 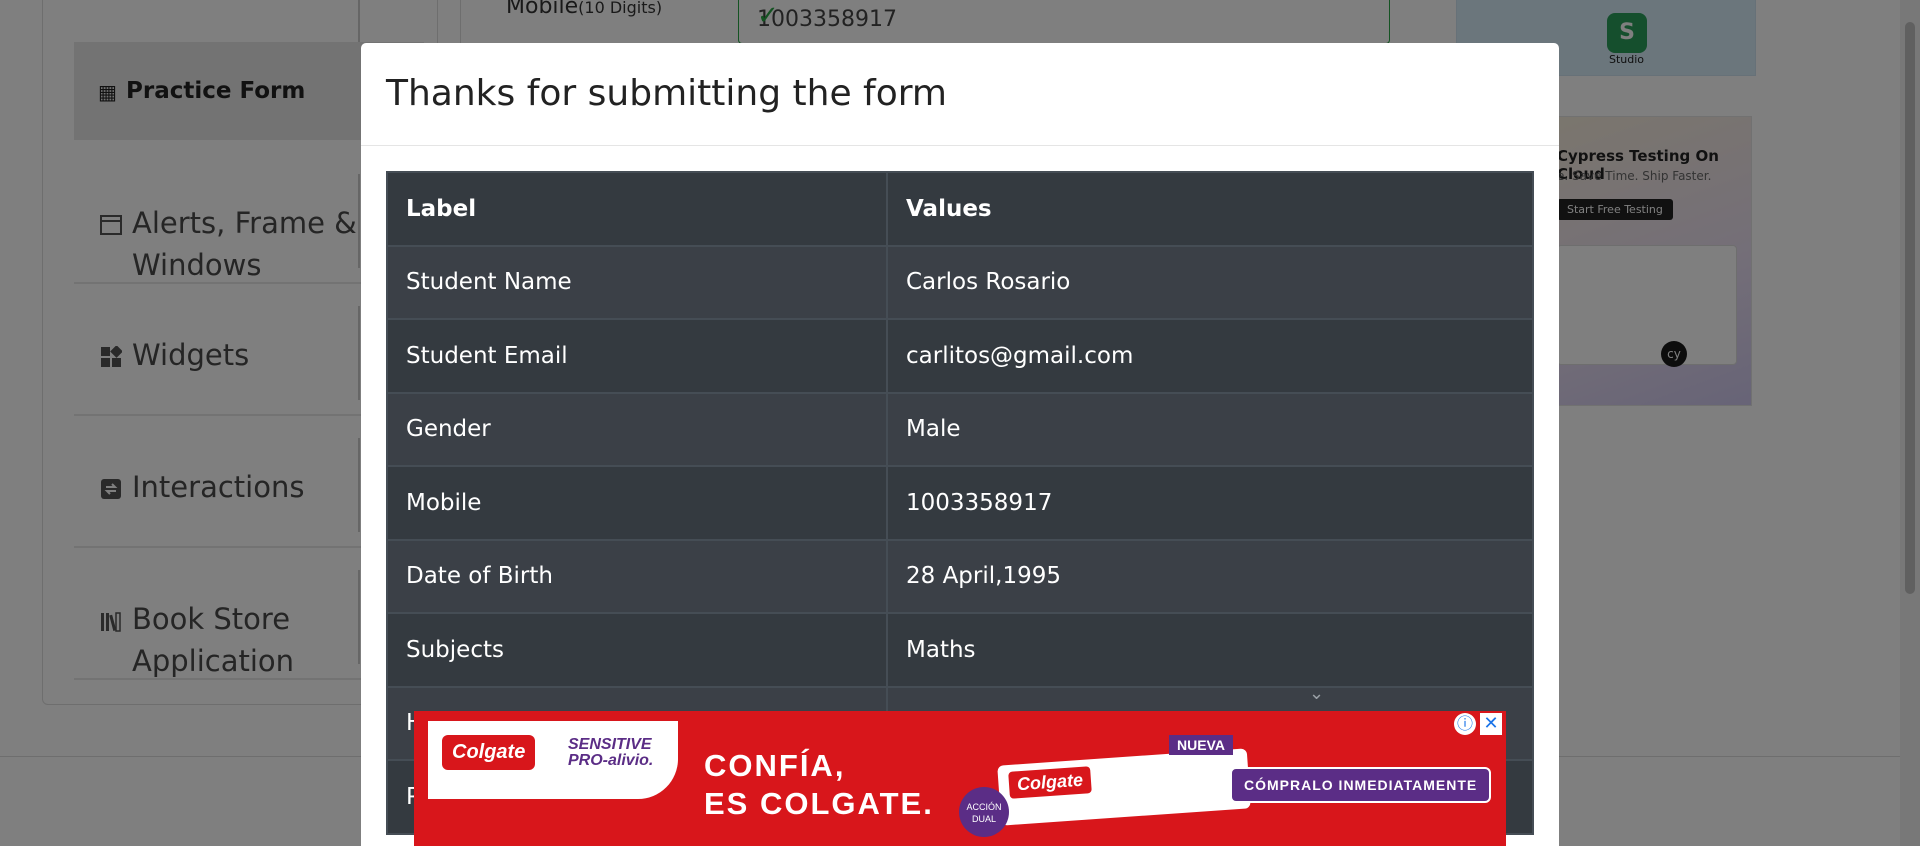 I want to click on table-row: Gender Male, so click(x=960, y=429).